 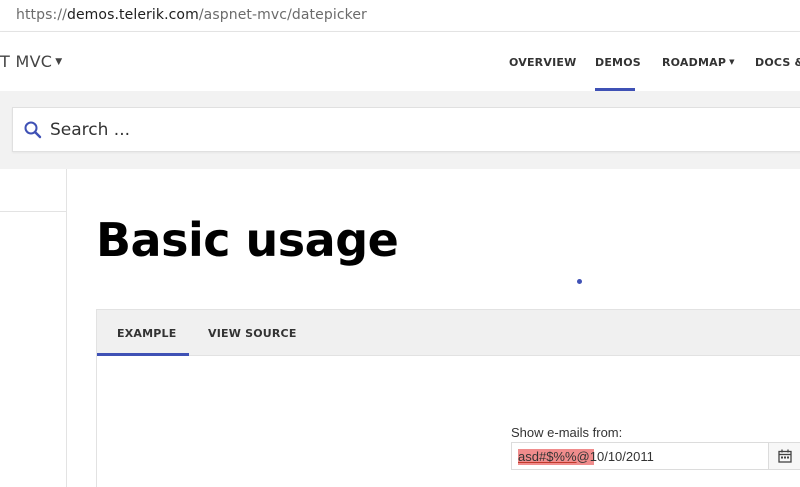 What do you see at coordinates (567, 432) in the screenshot?
I see `datepicker-label: Show e-mails from:` at bounding box center [567, 432].